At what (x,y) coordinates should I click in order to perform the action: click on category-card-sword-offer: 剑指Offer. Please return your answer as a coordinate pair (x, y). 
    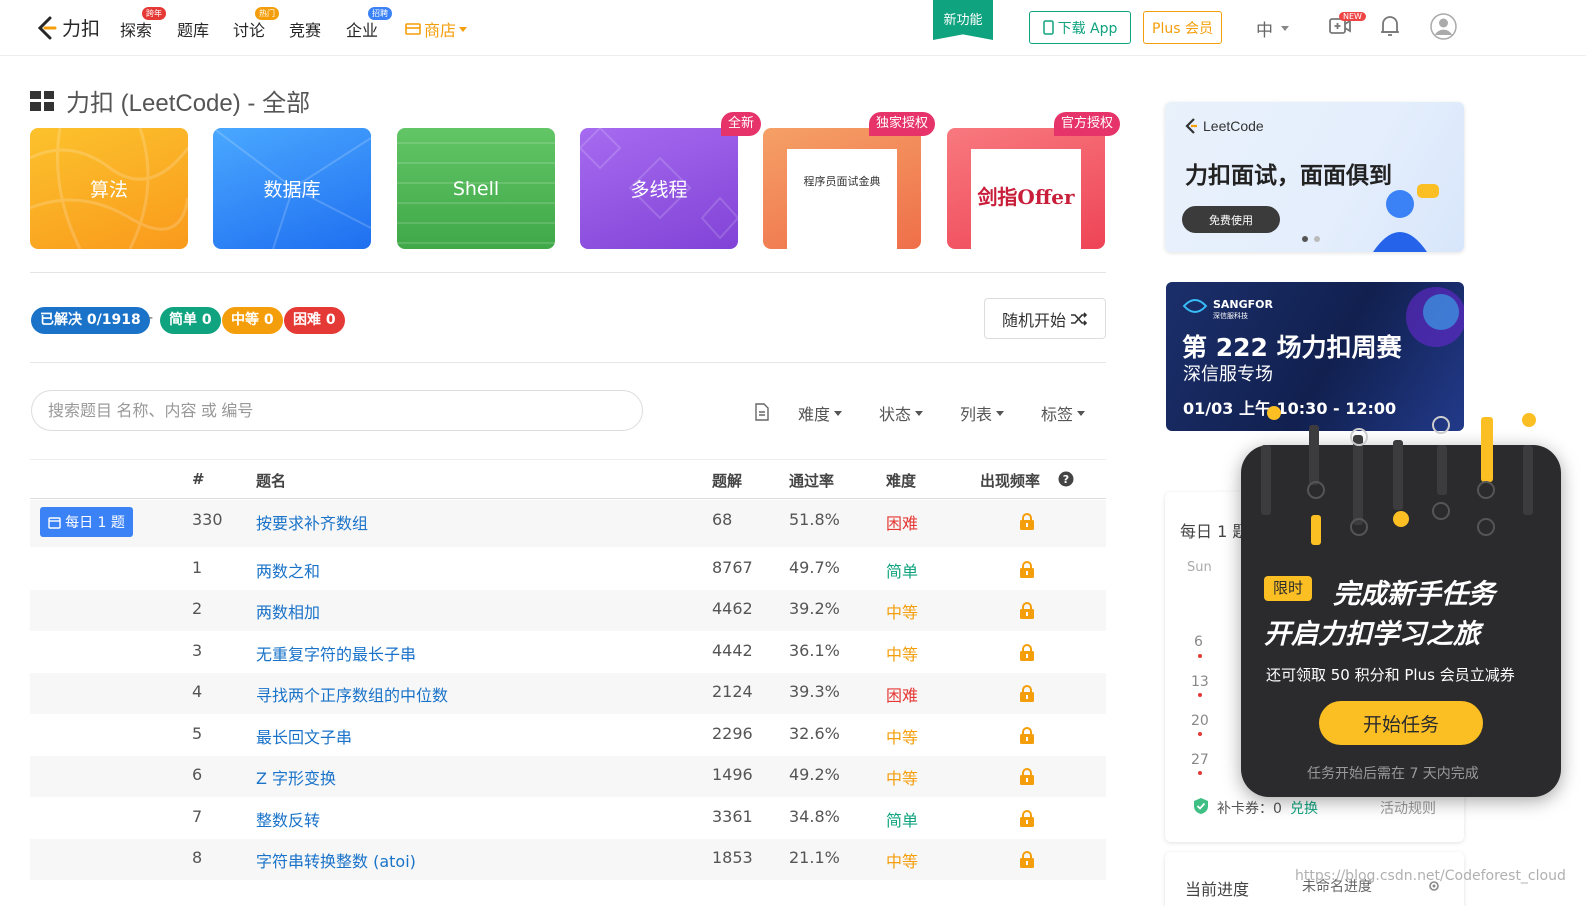
    Looking at the image, I should click on (1026, 188).